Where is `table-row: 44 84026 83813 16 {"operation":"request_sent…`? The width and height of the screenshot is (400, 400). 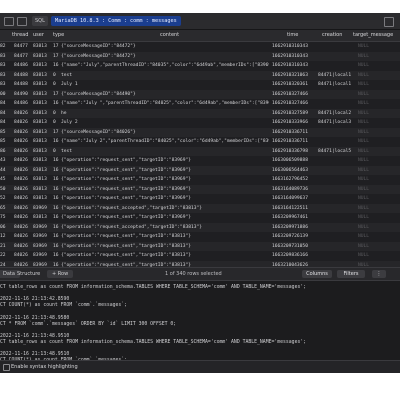 table-row: 44 84026 83813 16 {"operation":"request_sent… is located at coordinates (200, 170).